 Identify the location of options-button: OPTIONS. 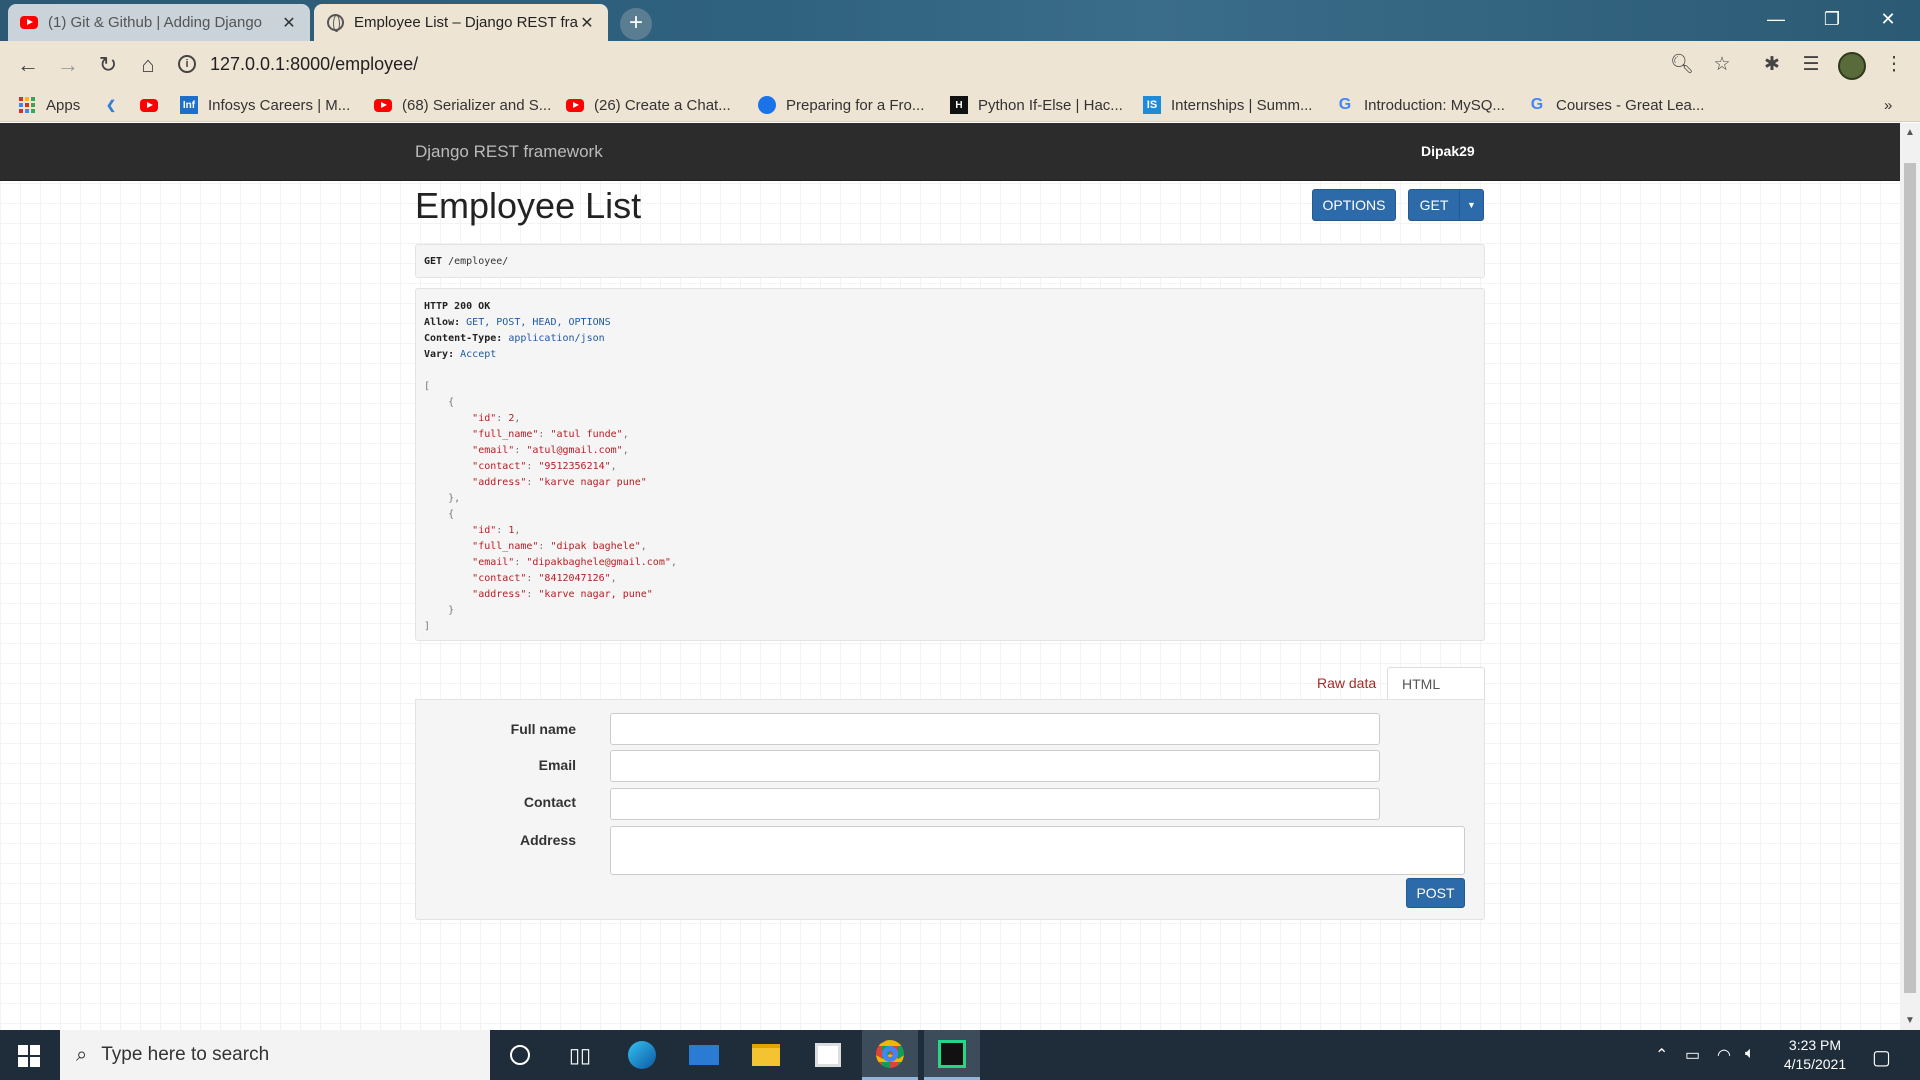
(1354, 205).